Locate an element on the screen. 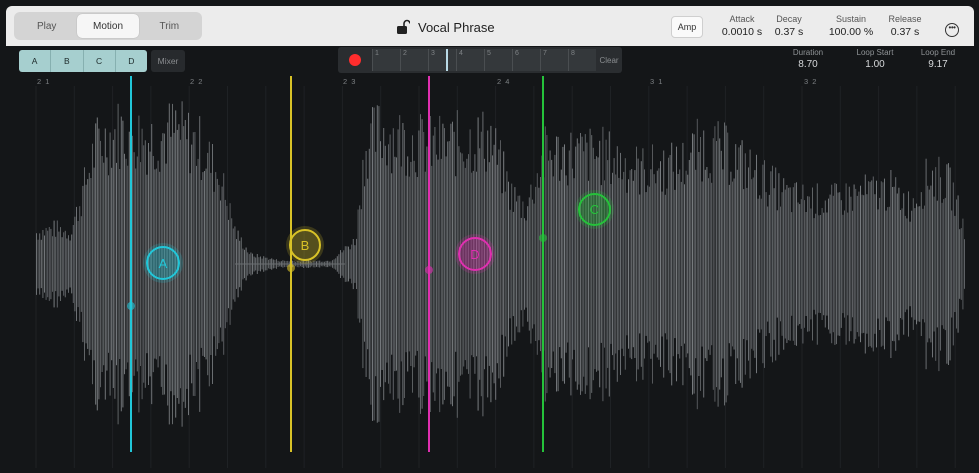  release-param: Release 0.37 s is located at coordinates (905, 26).